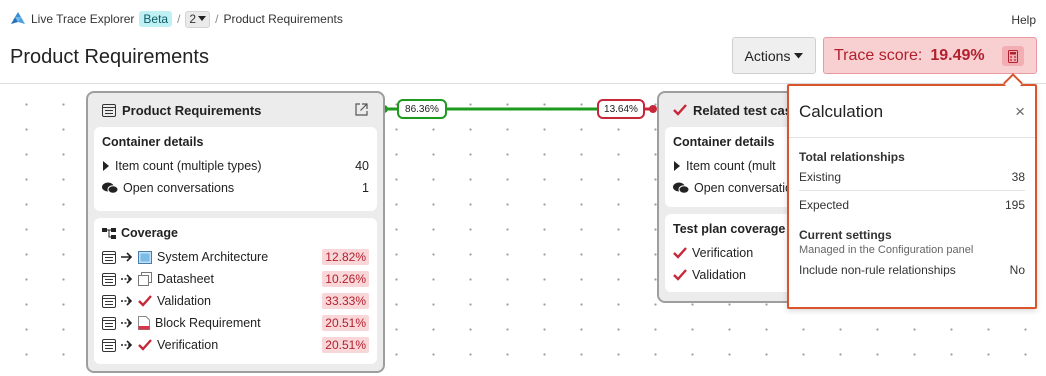 The height and width of the screenshot is (376, 1046). Describe the element at coordinates (188, 345) in the screenshot. I see `coverage-label: Verification` at that location.